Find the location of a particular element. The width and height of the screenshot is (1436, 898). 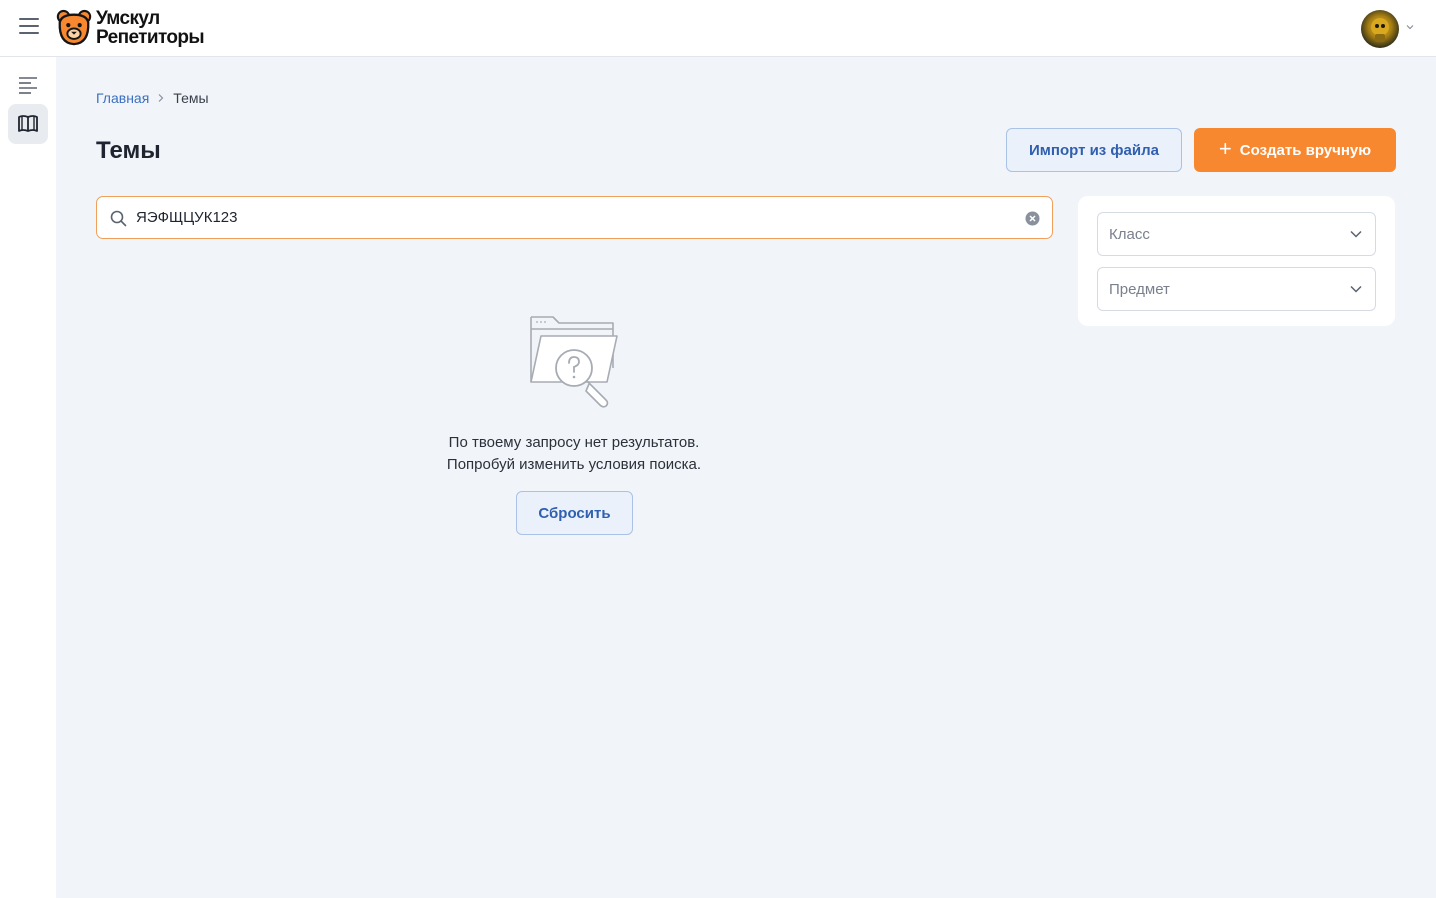

breadcrumb: Главная Темы is located at coordinates (152, 98).